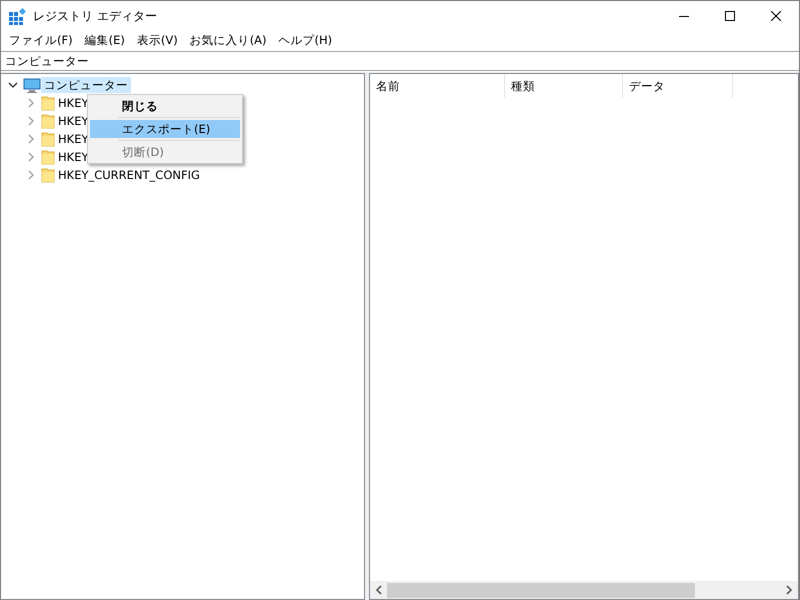 The image size is (800, 600). I want to click on tree-item: コンピューター, so click(86, 85).